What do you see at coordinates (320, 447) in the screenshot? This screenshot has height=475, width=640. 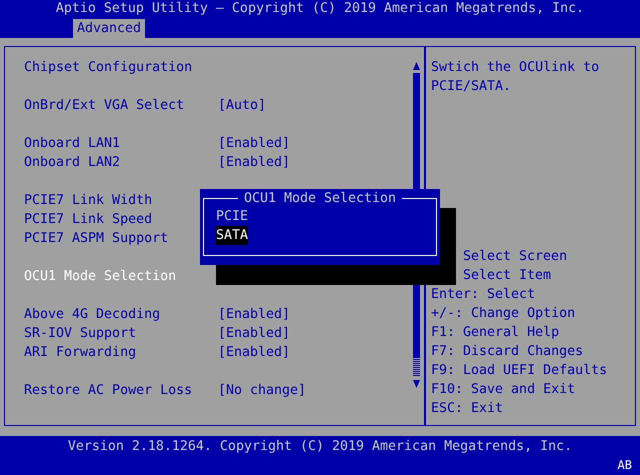 I see `version-text: Version 2.18.1264. Copyright (C) 2019 American Megatrends, Inc.` at bounding box center [320, 447].